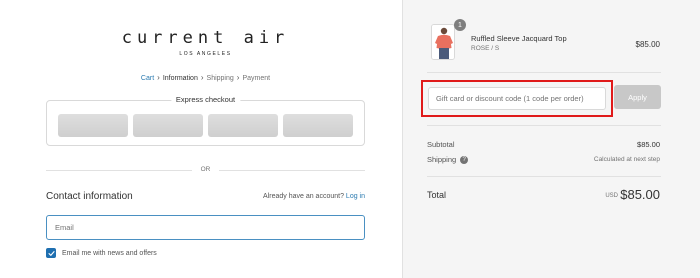  I want to click on newsletter-option: Email me with news and offers, so click(101, 253).